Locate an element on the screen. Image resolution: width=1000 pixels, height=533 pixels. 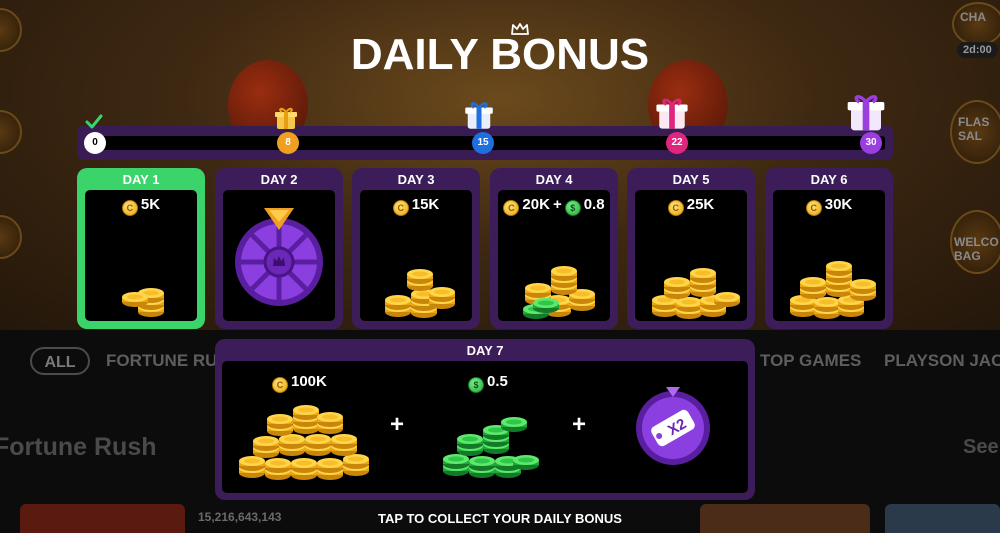
crown-icon is located at coordinates (520, 29).